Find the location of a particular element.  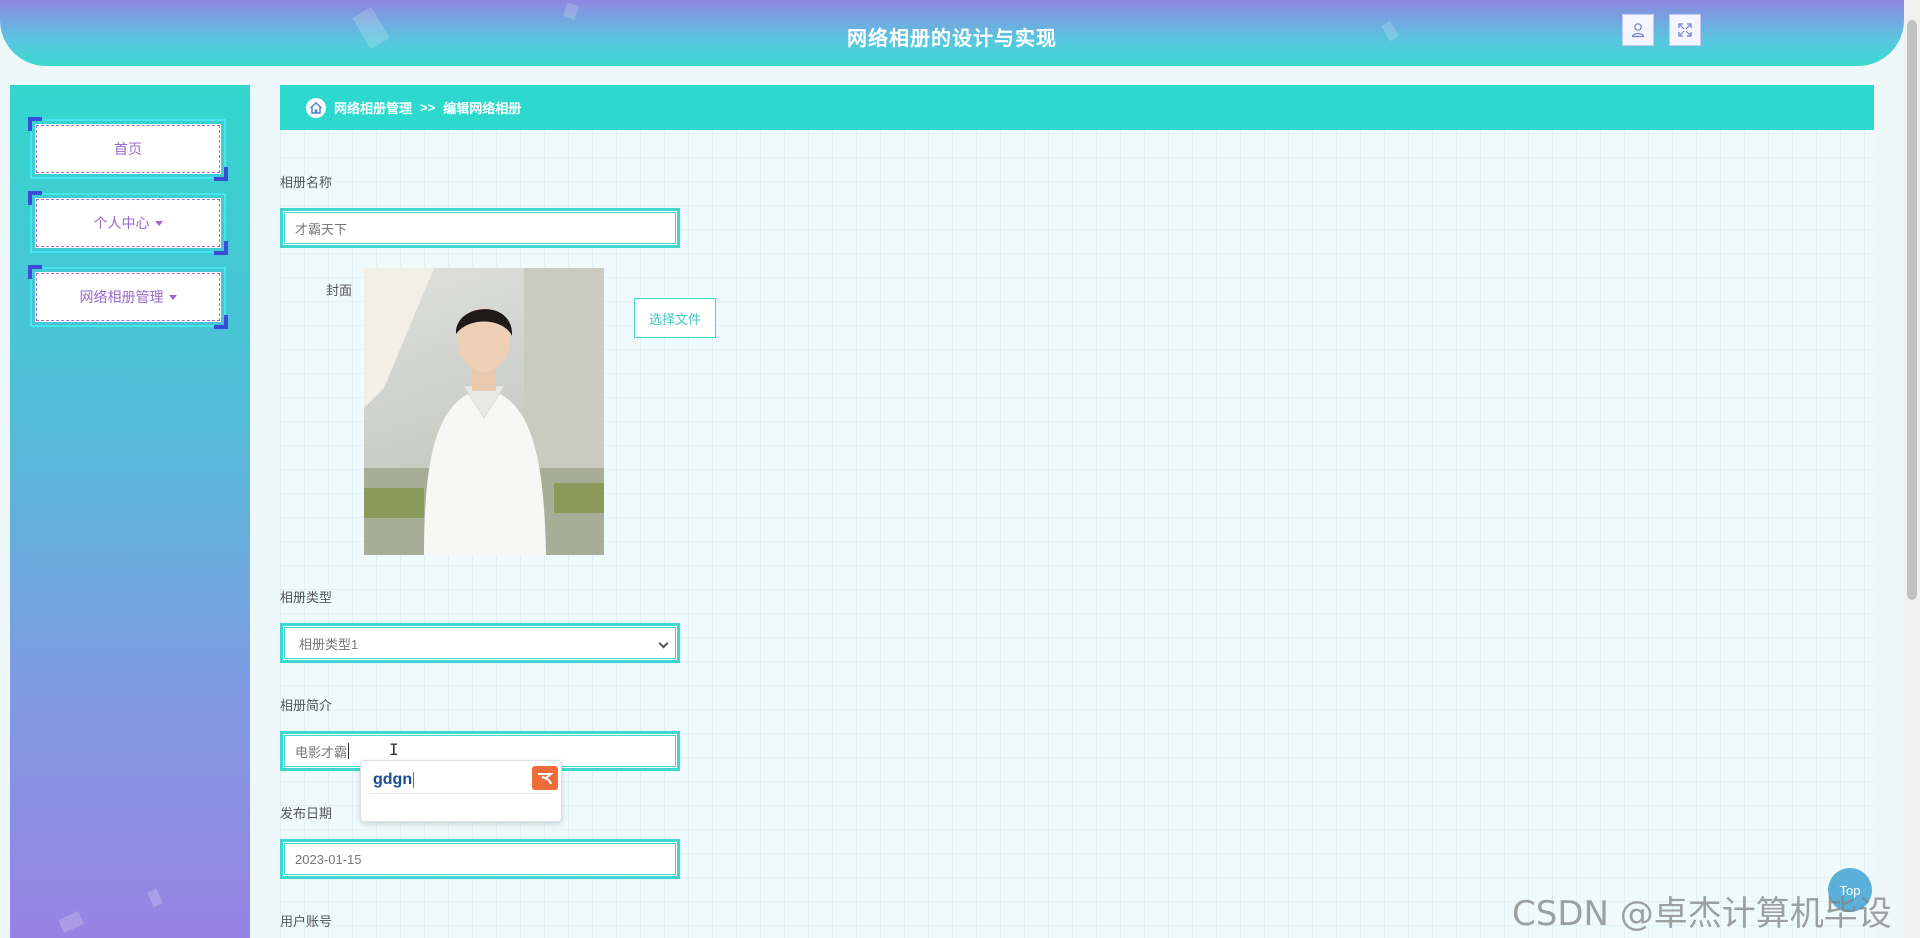

cover-label: 封面 is located at coordinates (339, 290).